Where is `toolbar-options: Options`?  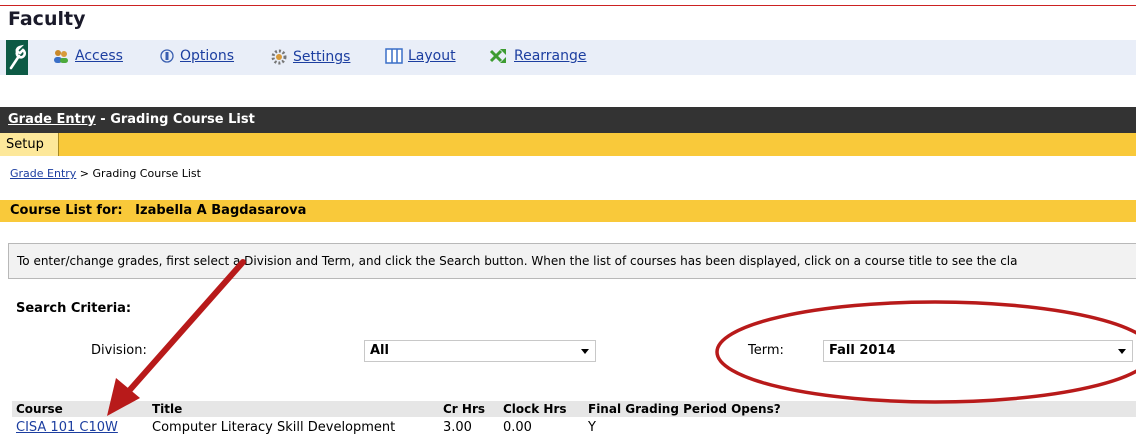 toolbar-options: Options is located at coordinates (196, 56).